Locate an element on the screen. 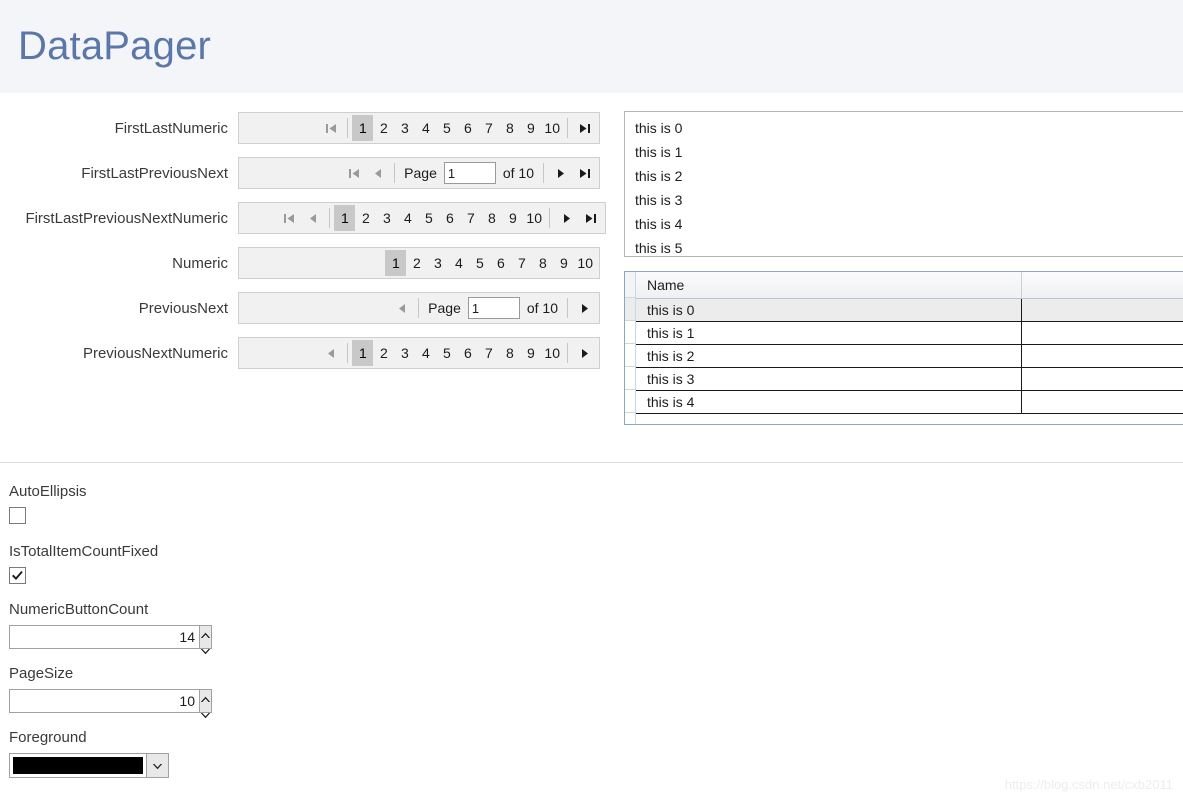  numeric-button-count-stepper is located at coordinates (110, 639).